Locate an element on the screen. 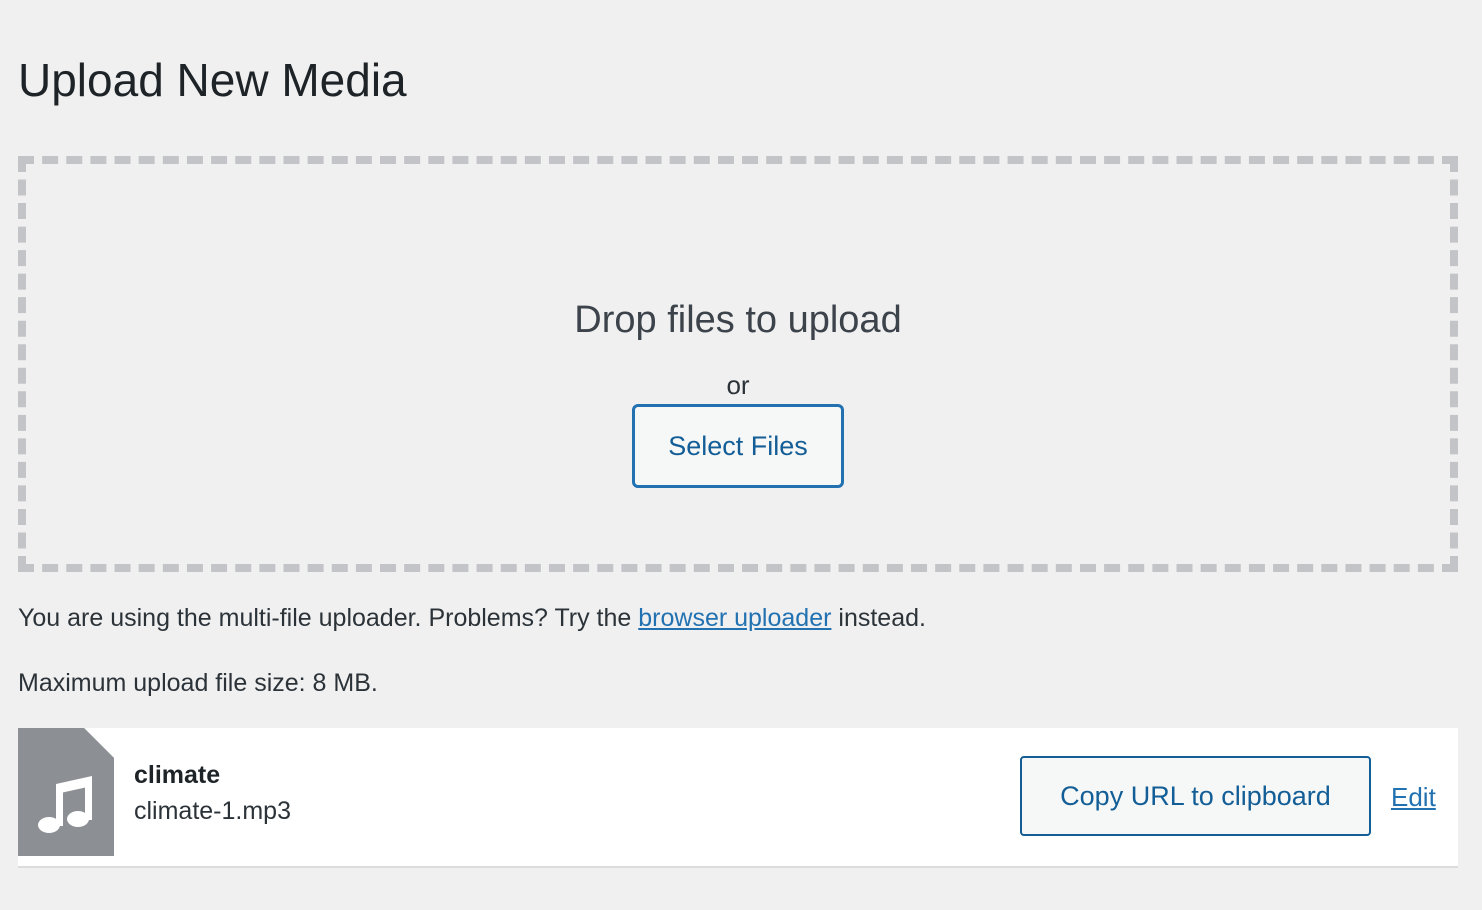 The image size is (1482, 910). drop-zone-or: or is located at coordinates (738, 385).